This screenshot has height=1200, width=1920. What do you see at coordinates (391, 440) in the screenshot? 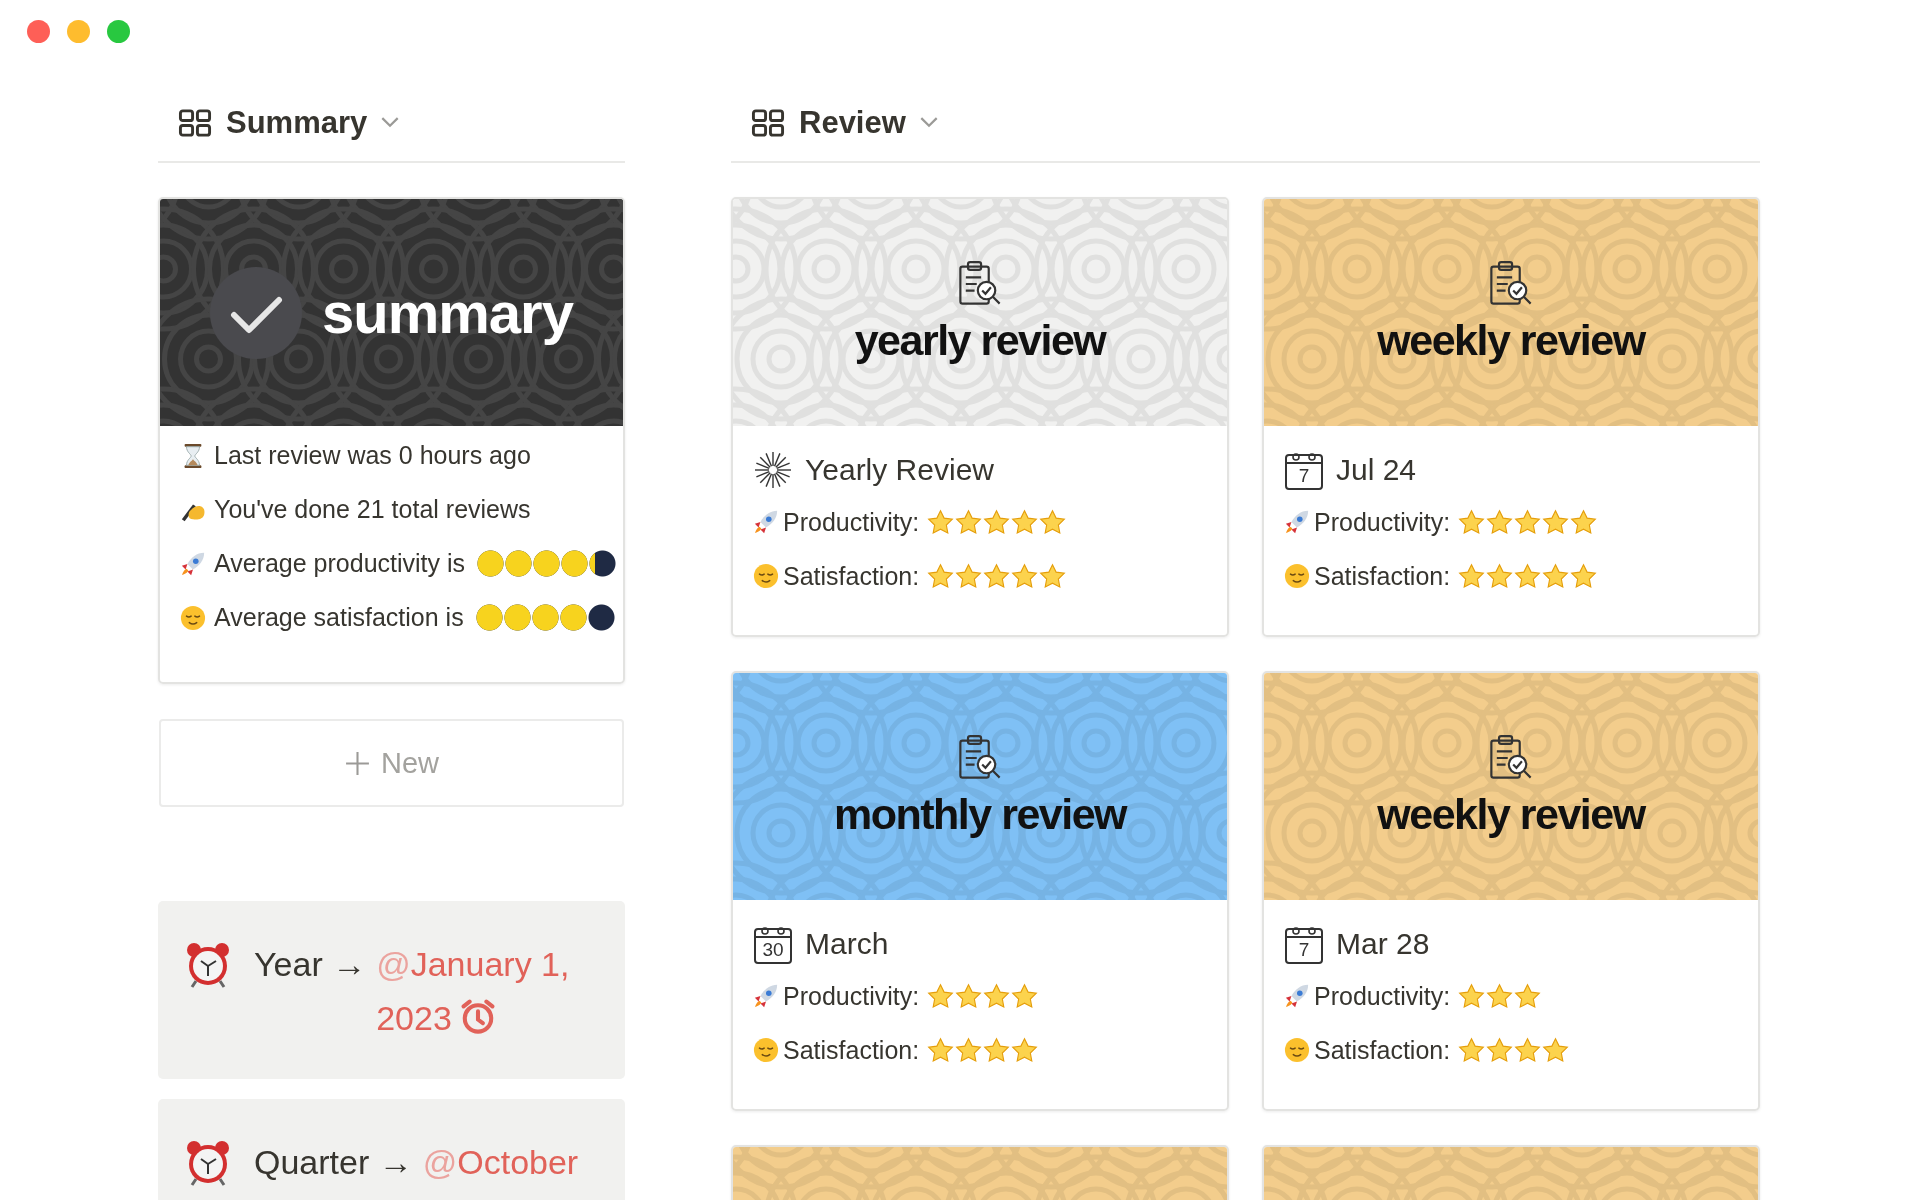
I see `summary-card: summary Last review was 0 hours ago You've done 21 total reviews Average productivity is Average satisfaction is` at bounding box center [391, 440].